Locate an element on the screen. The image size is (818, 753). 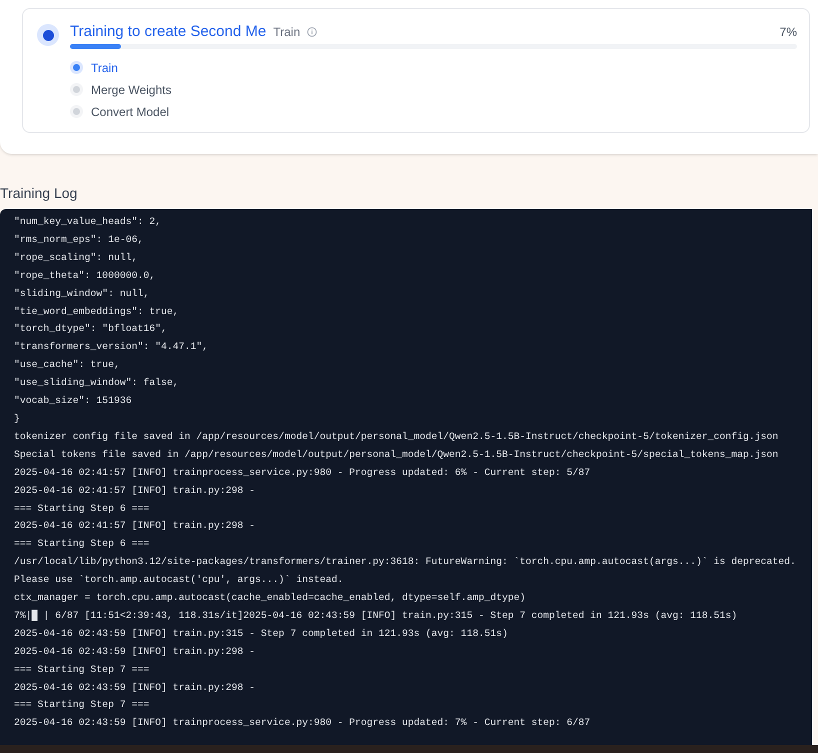
log-line: "use_sliding_window": false, is located at coordinates (96, 383).